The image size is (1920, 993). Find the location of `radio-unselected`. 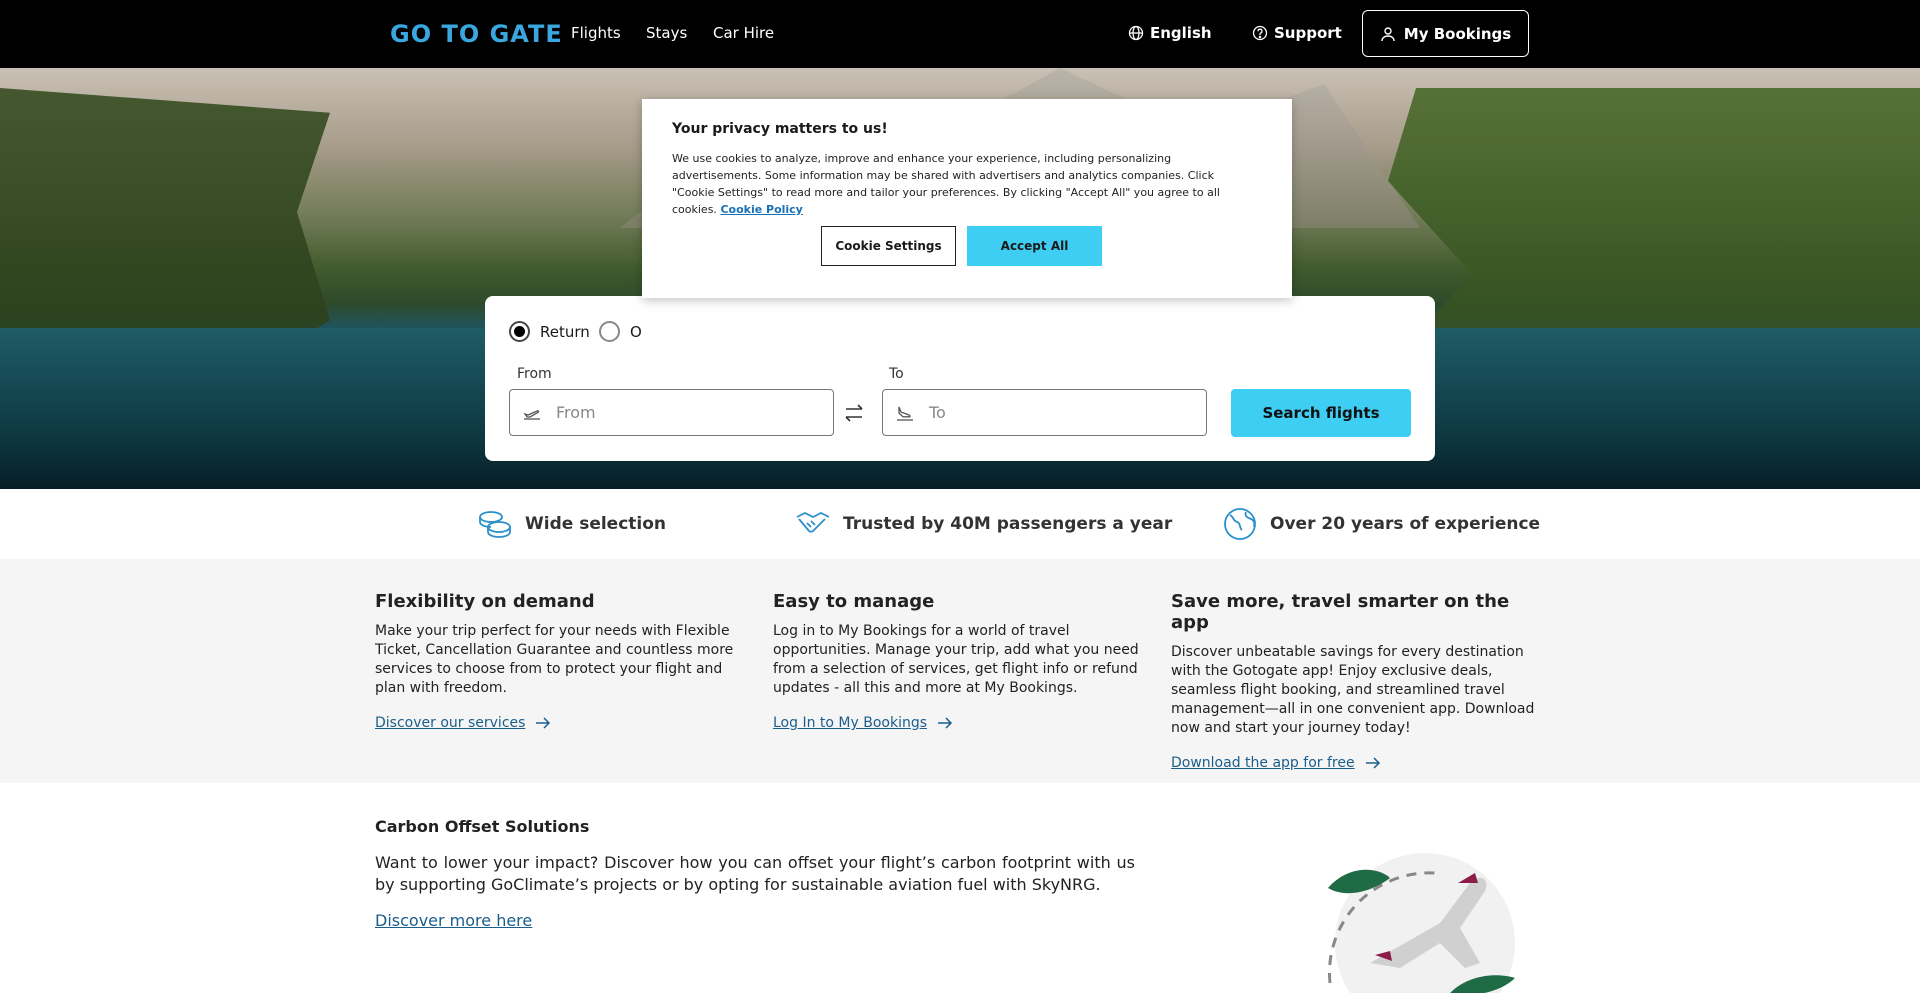

radio-unselected is located at coordinates (609, 331).